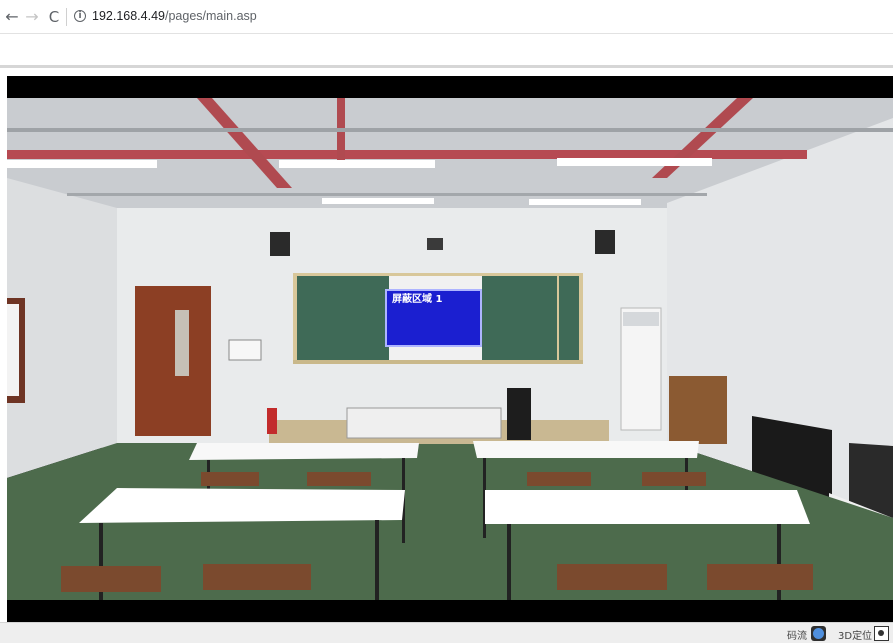 This screenshot has width=893, height=643. What do you see at coordinates (446, 632) in the screenshot?
I see `video-status-bar: 码流 3D定位` at bounding box center [446, 632].